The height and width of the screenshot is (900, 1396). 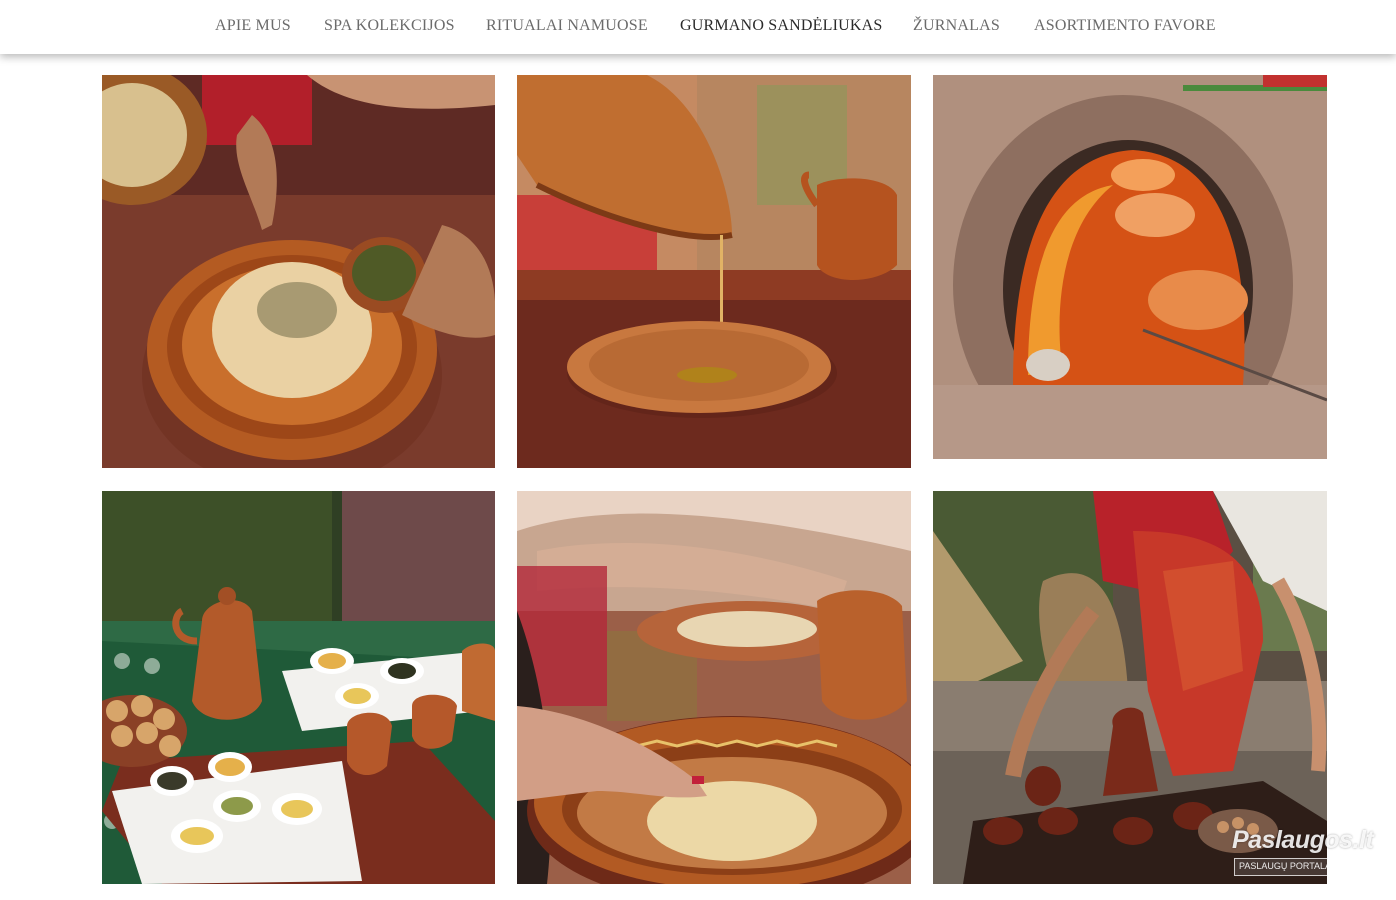 I want to click on paslaugos-watermark: Paslaugos.lt PASLAUGŲ PORTALAS Nr.1, so click(x=1303, y=852).